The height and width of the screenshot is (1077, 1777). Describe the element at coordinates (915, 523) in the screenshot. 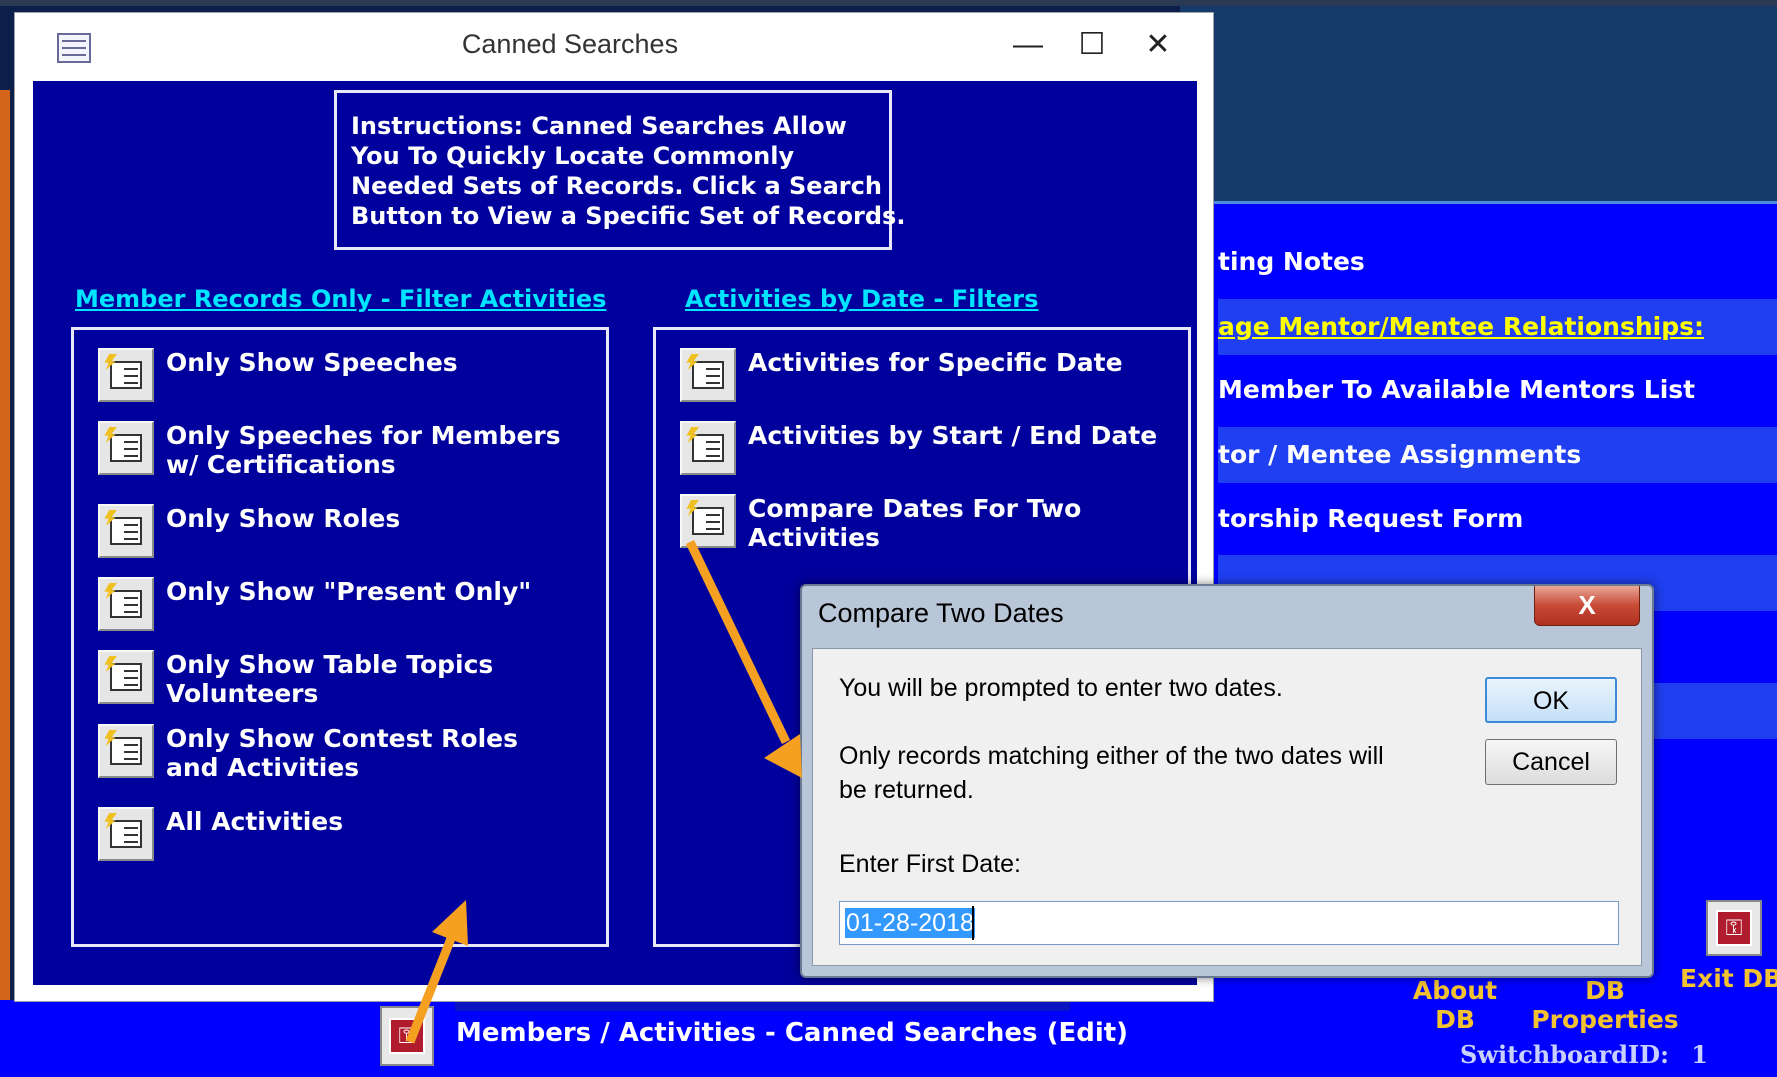

I see `compare-dates-label: Compare Dates For Two Activities` at that location.